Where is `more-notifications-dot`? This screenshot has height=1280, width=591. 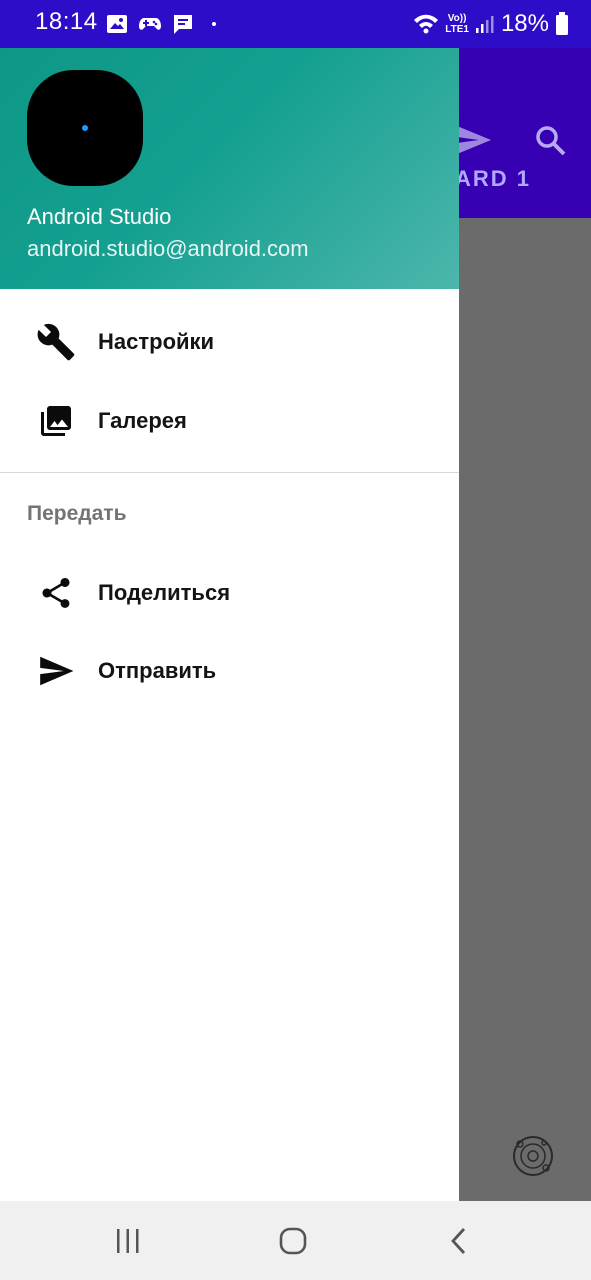
more-notifications-dot is located at coordinates (214, 24).